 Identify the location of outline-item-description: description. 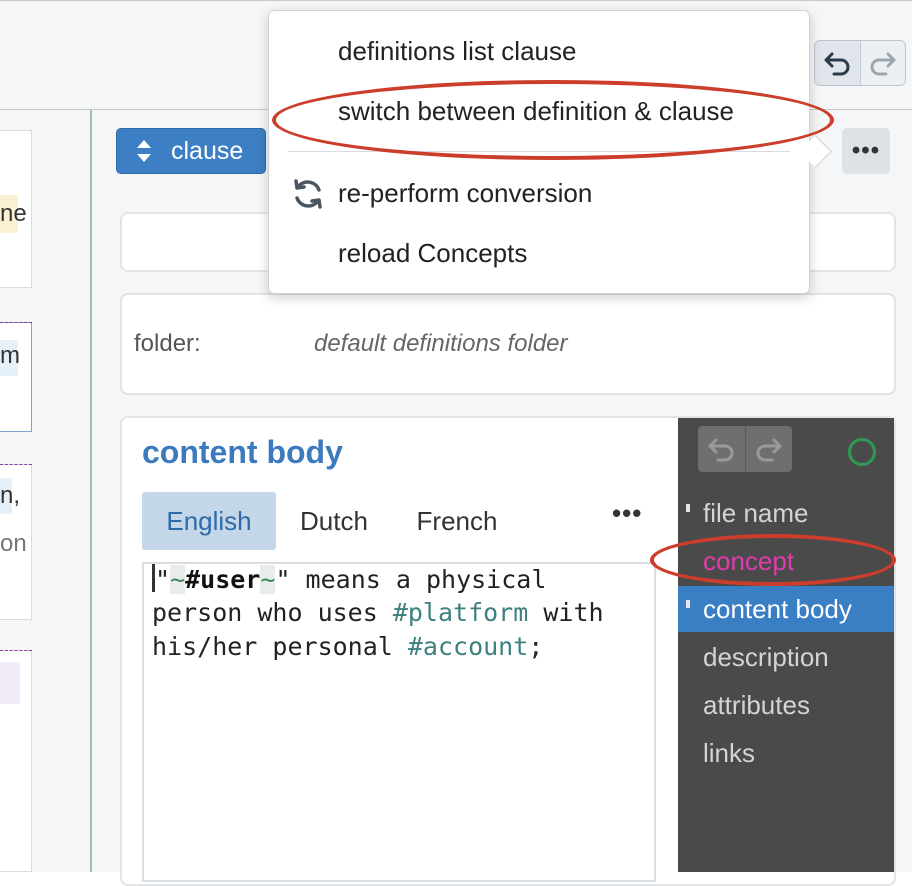
(786, 657).